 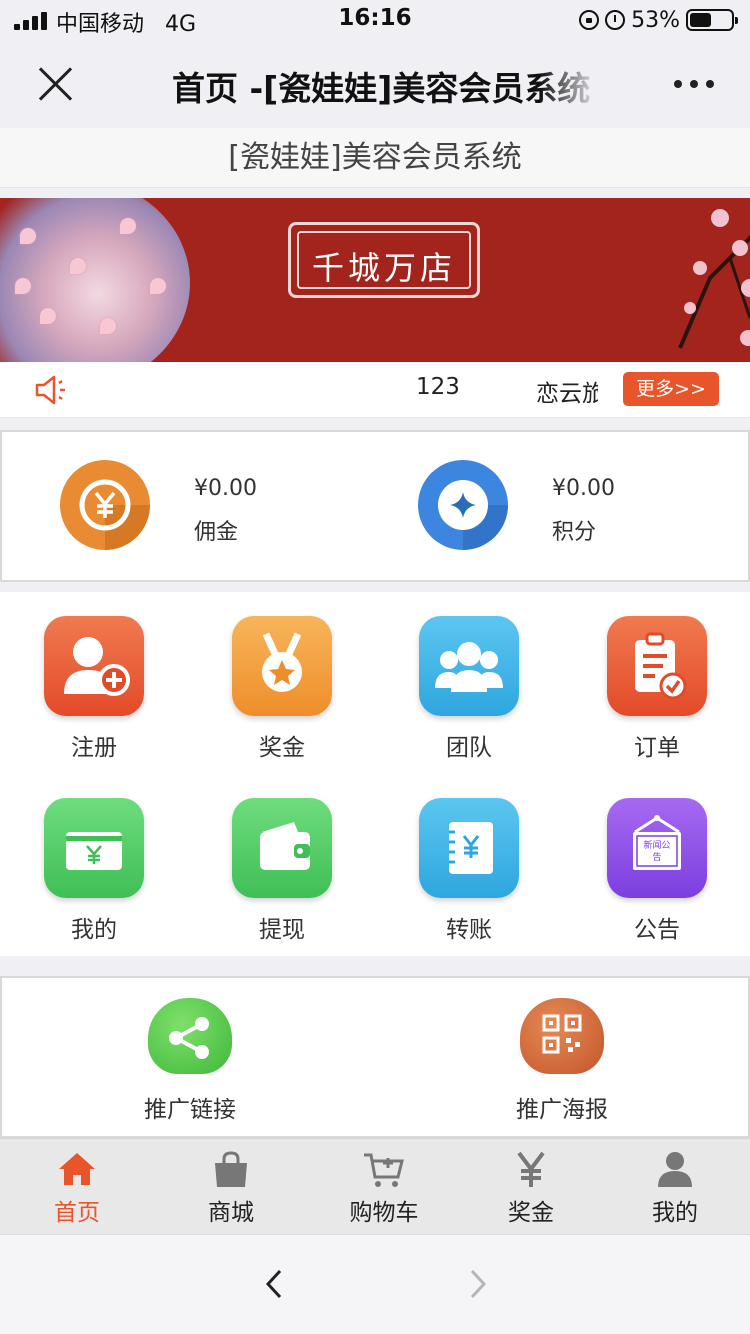 I want to click on promo-banner: 千城万店, so click(x=375, y=280).